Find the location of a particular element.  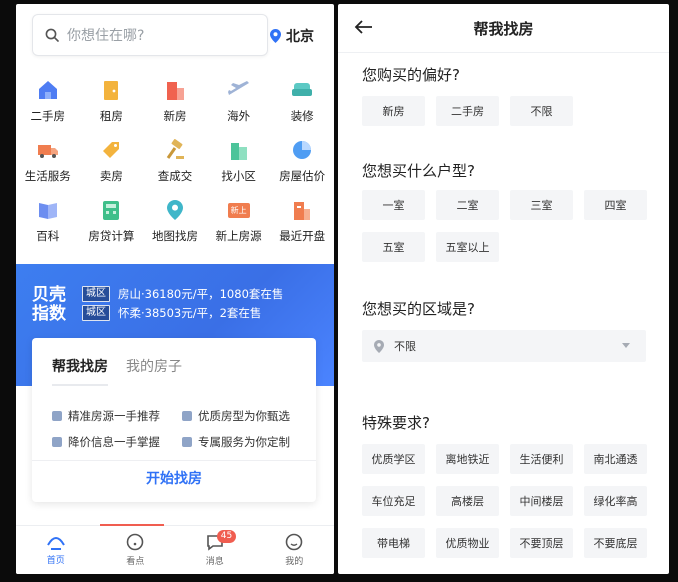

profile-icon is located at coordinates (294, 542).